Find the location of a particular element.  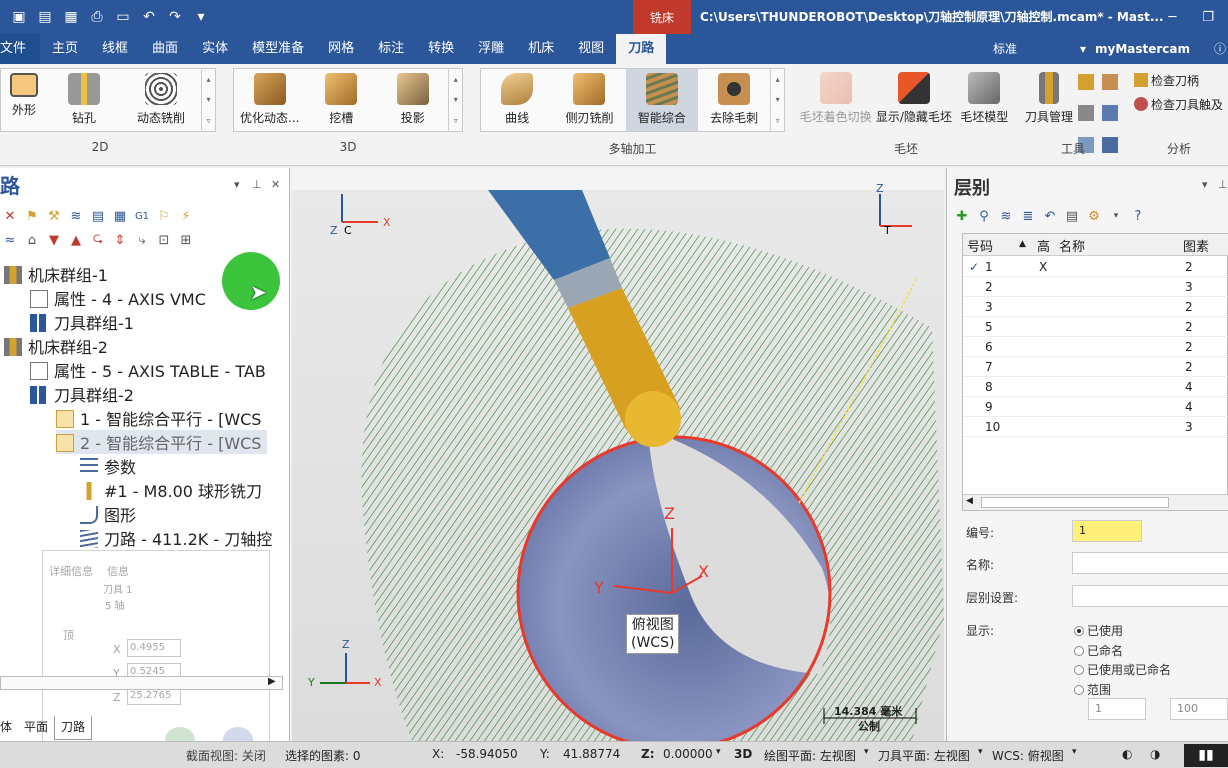

single-thread-icon: ⊡ is located at coordinates (164, 240).